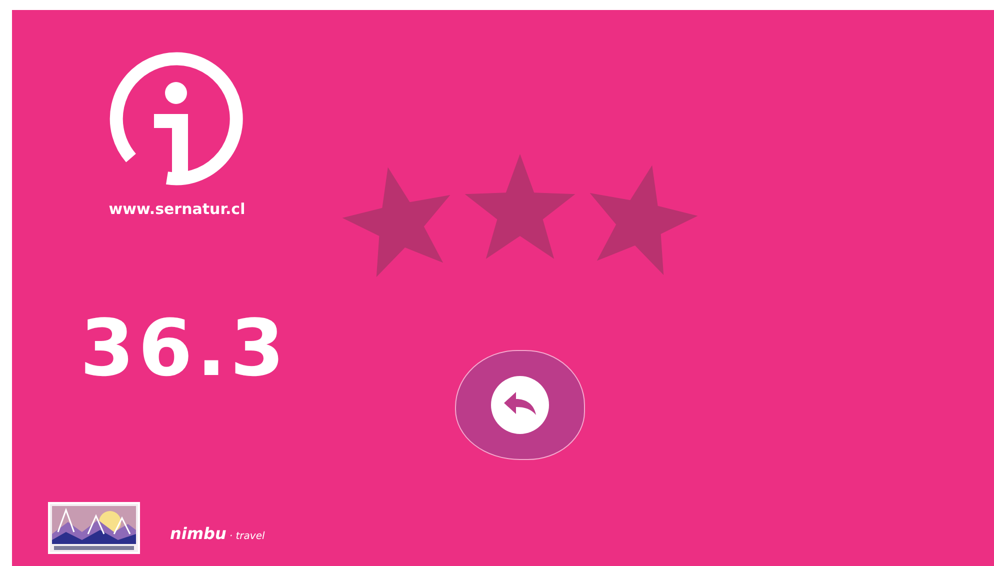 The width and height of the screenshot is (994, 566). What do you see at coordinates (198, 533) in the screenshot?
I see `brand-name: nimbu` at bounding box center [198, 533].